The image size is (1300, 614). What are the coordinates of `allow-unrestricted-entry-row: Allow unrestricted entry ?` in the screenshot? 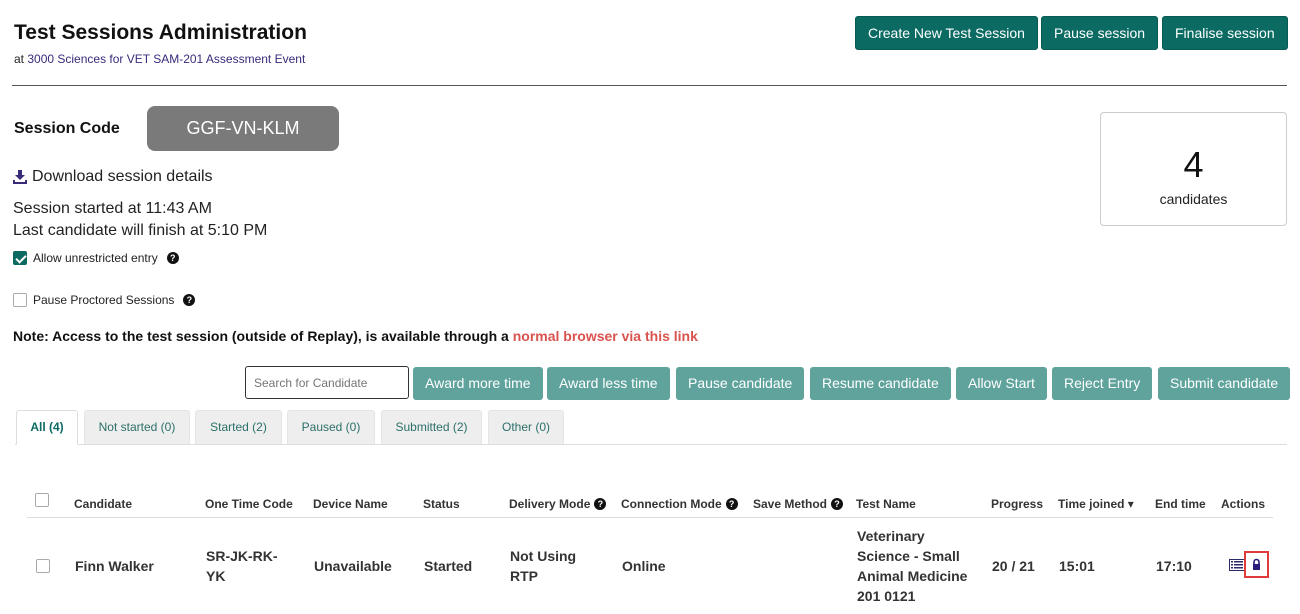 It's located at (96, 258).